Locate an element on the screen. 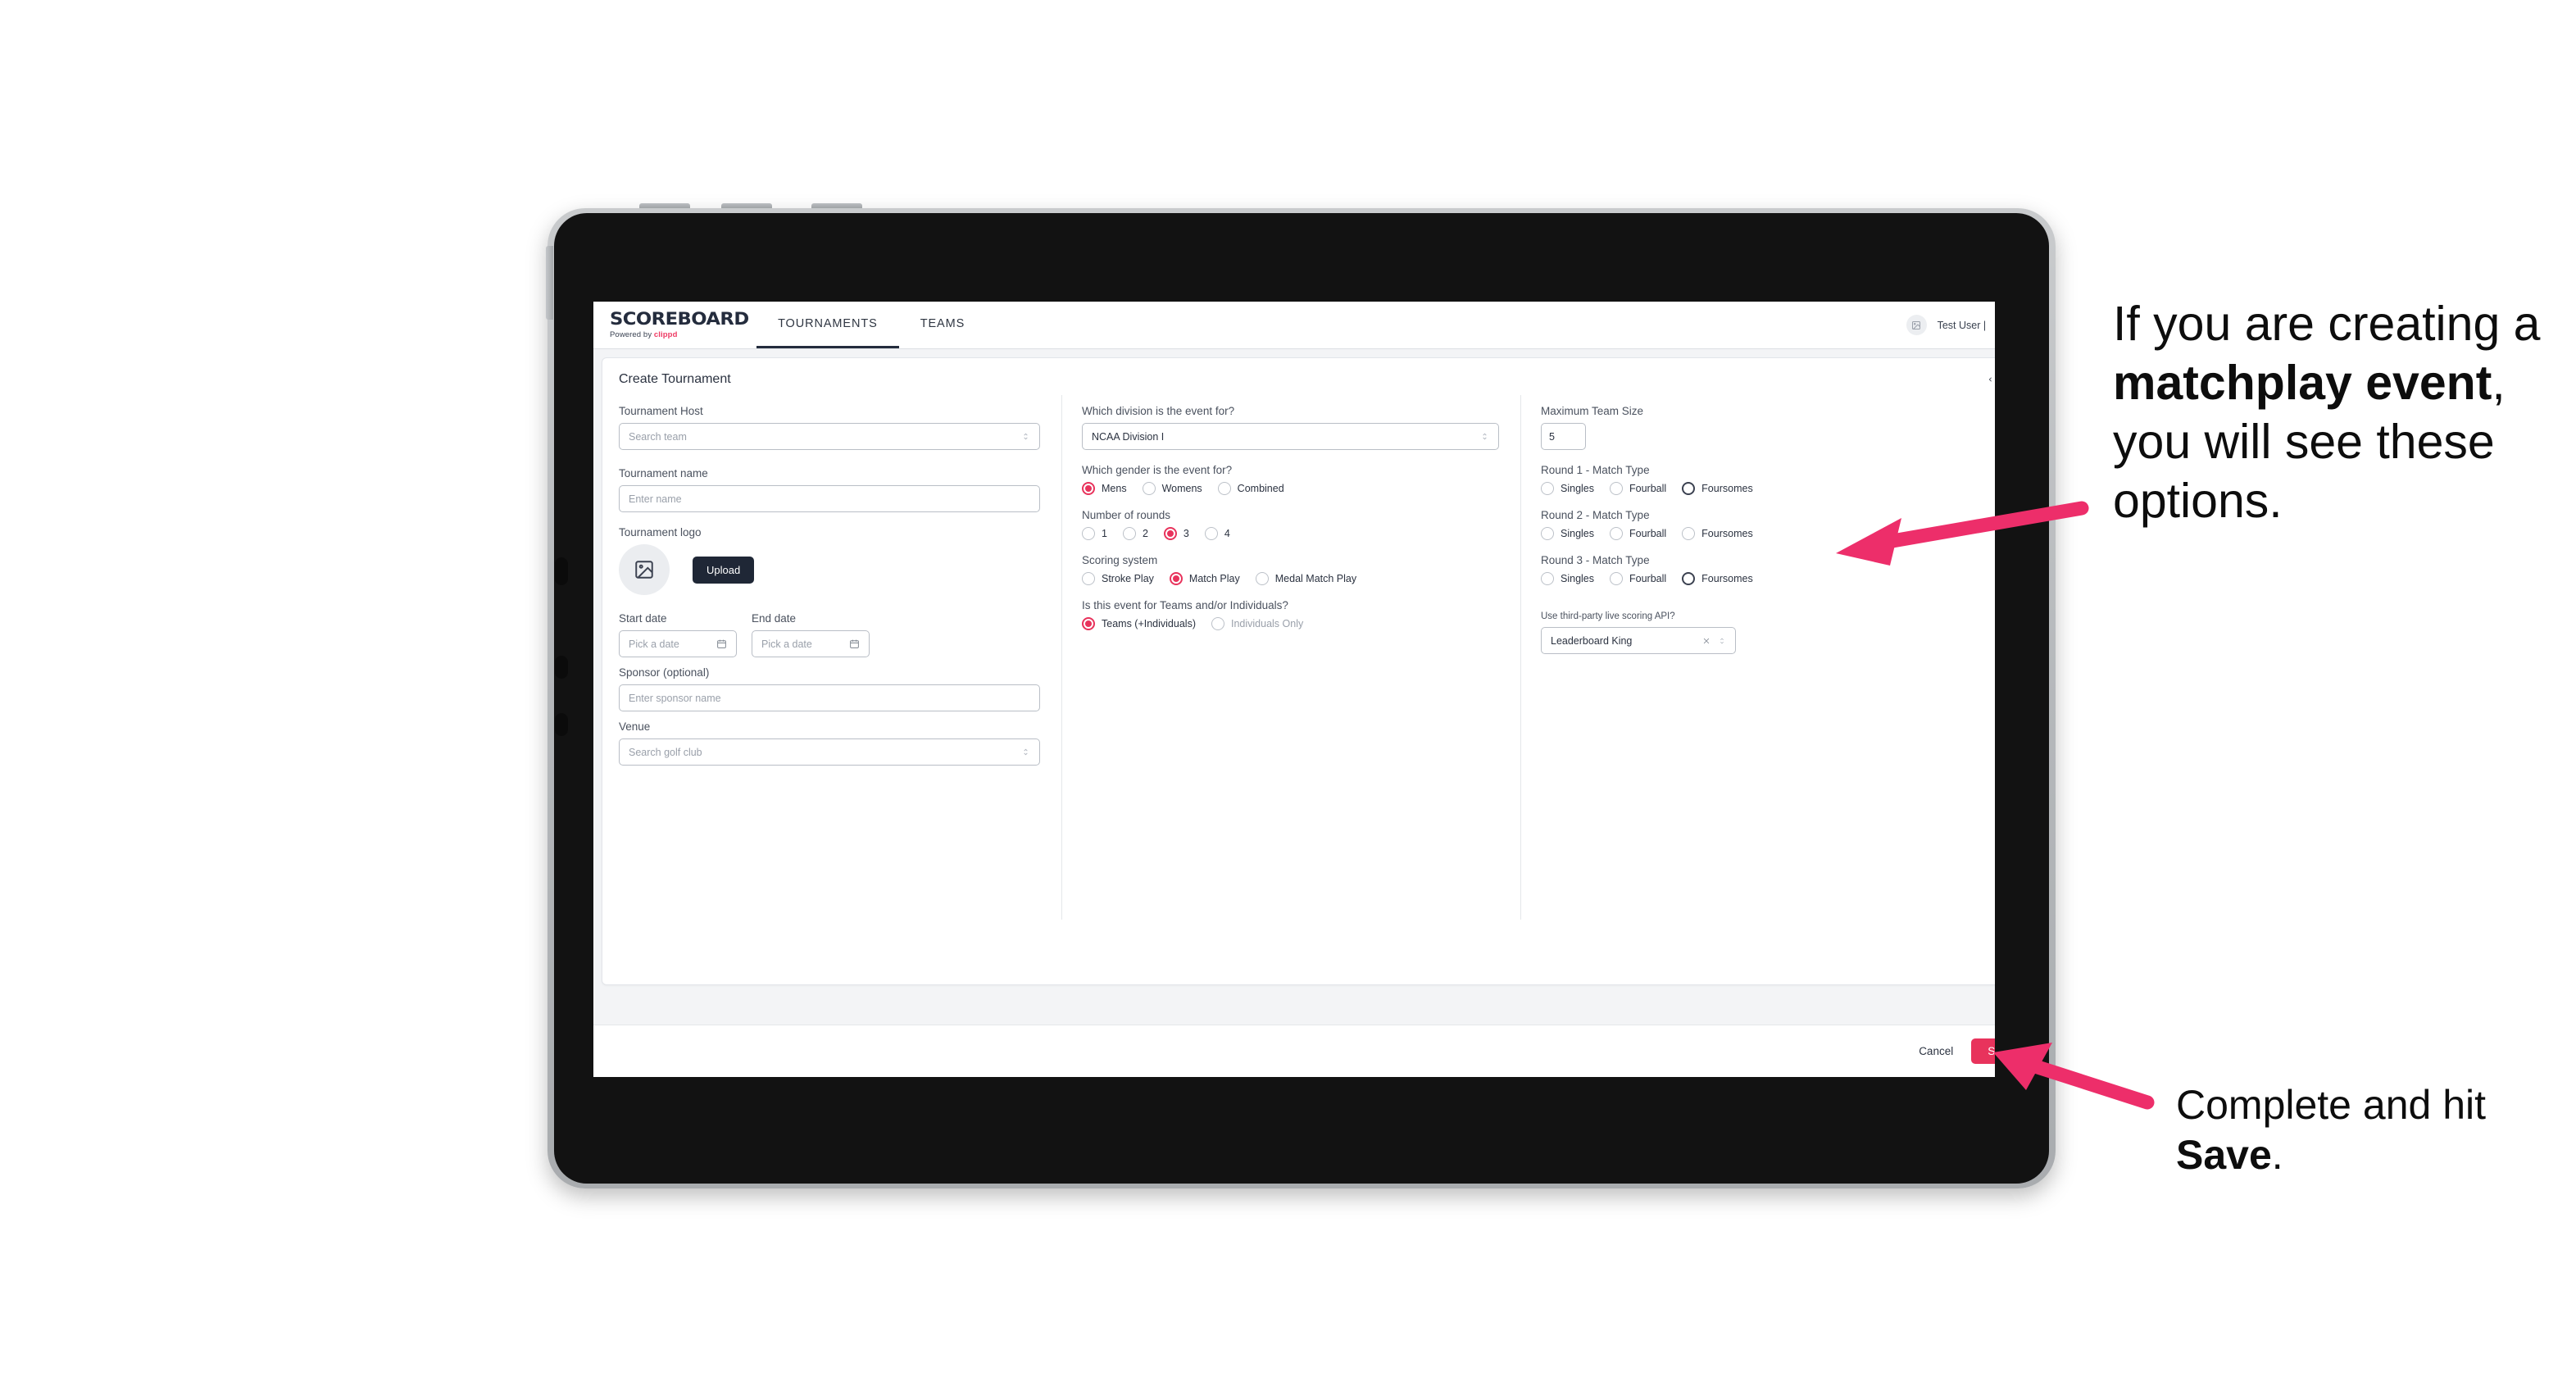 This screenshot has width=2576, height=1386. close-icon is located at coordinates (1706, 641).